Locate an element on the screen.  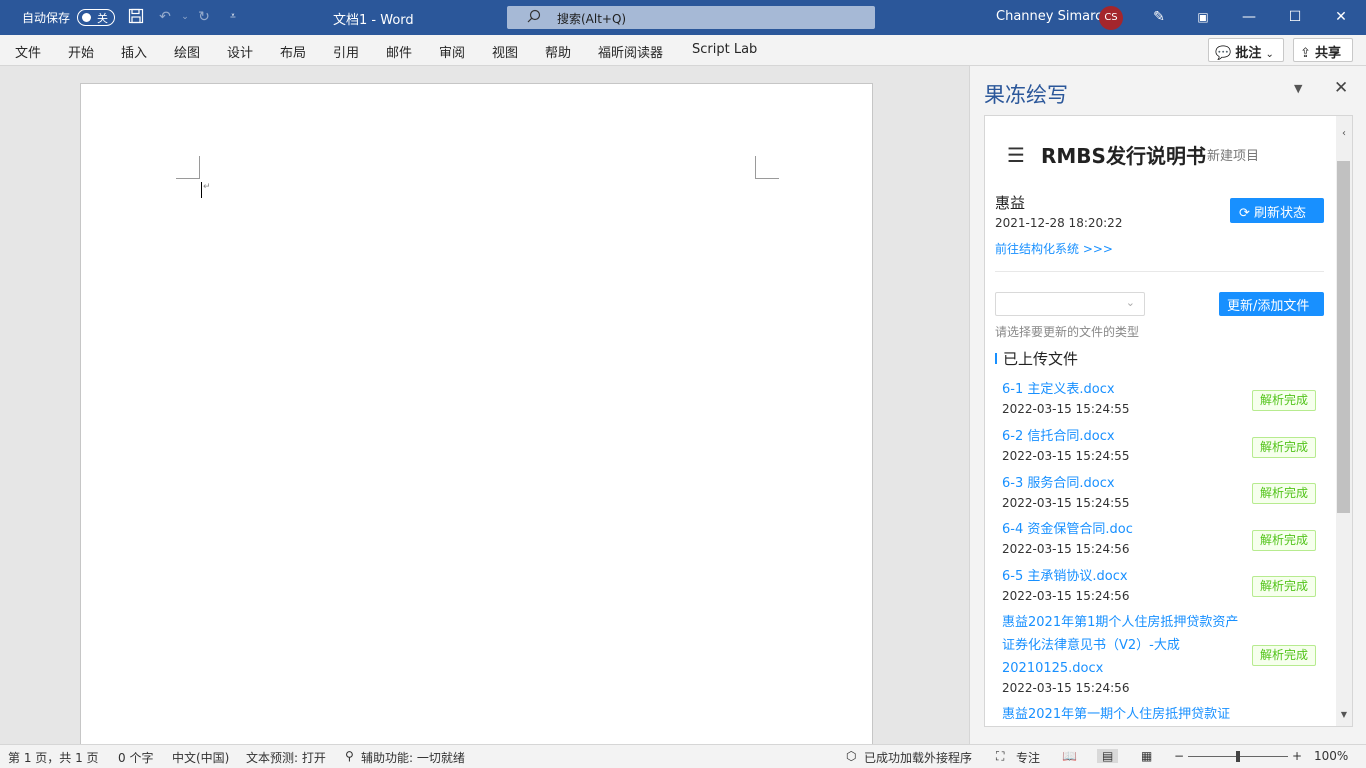
menu-icon: ☰ is located at coordinates (1016, 155).